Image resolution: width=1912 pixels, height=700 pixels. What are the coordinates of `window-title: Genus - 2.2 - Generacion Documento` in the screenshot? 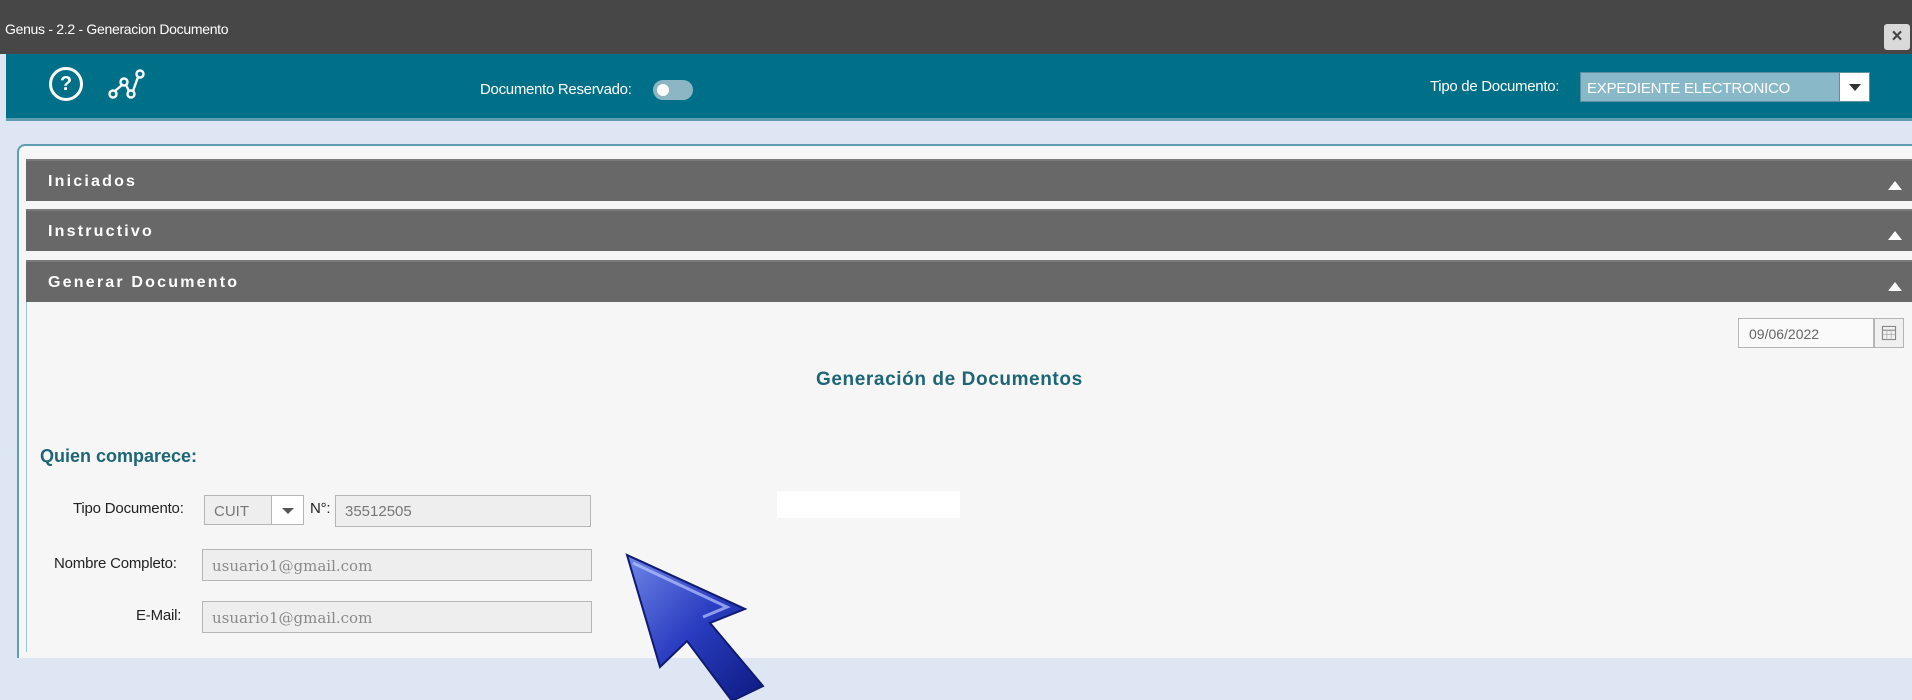 It's located at (117, 29).